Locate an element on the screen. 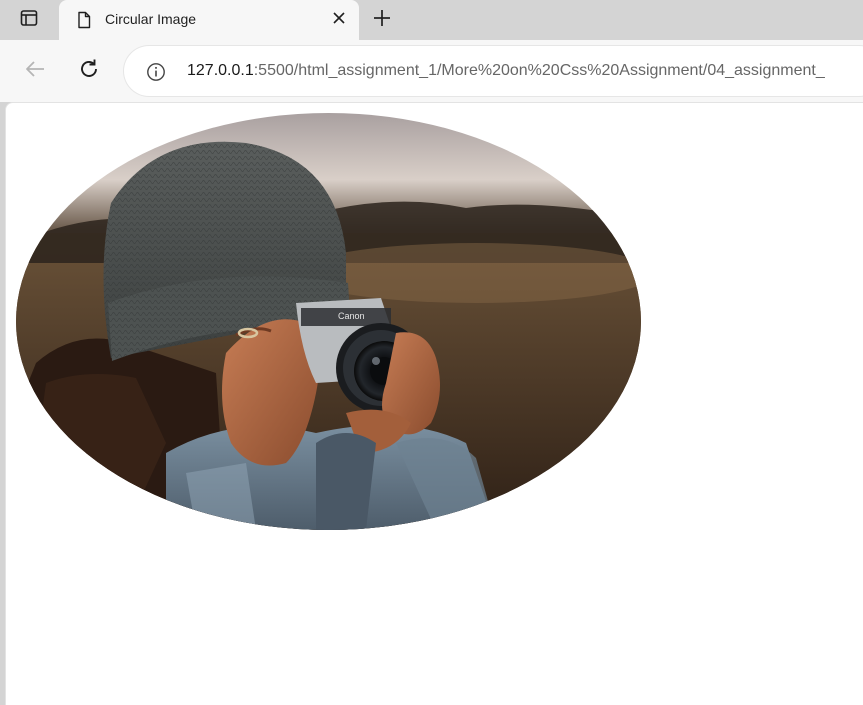 The image size is (863, 705). info-icon is located at coordinates (156, 72).